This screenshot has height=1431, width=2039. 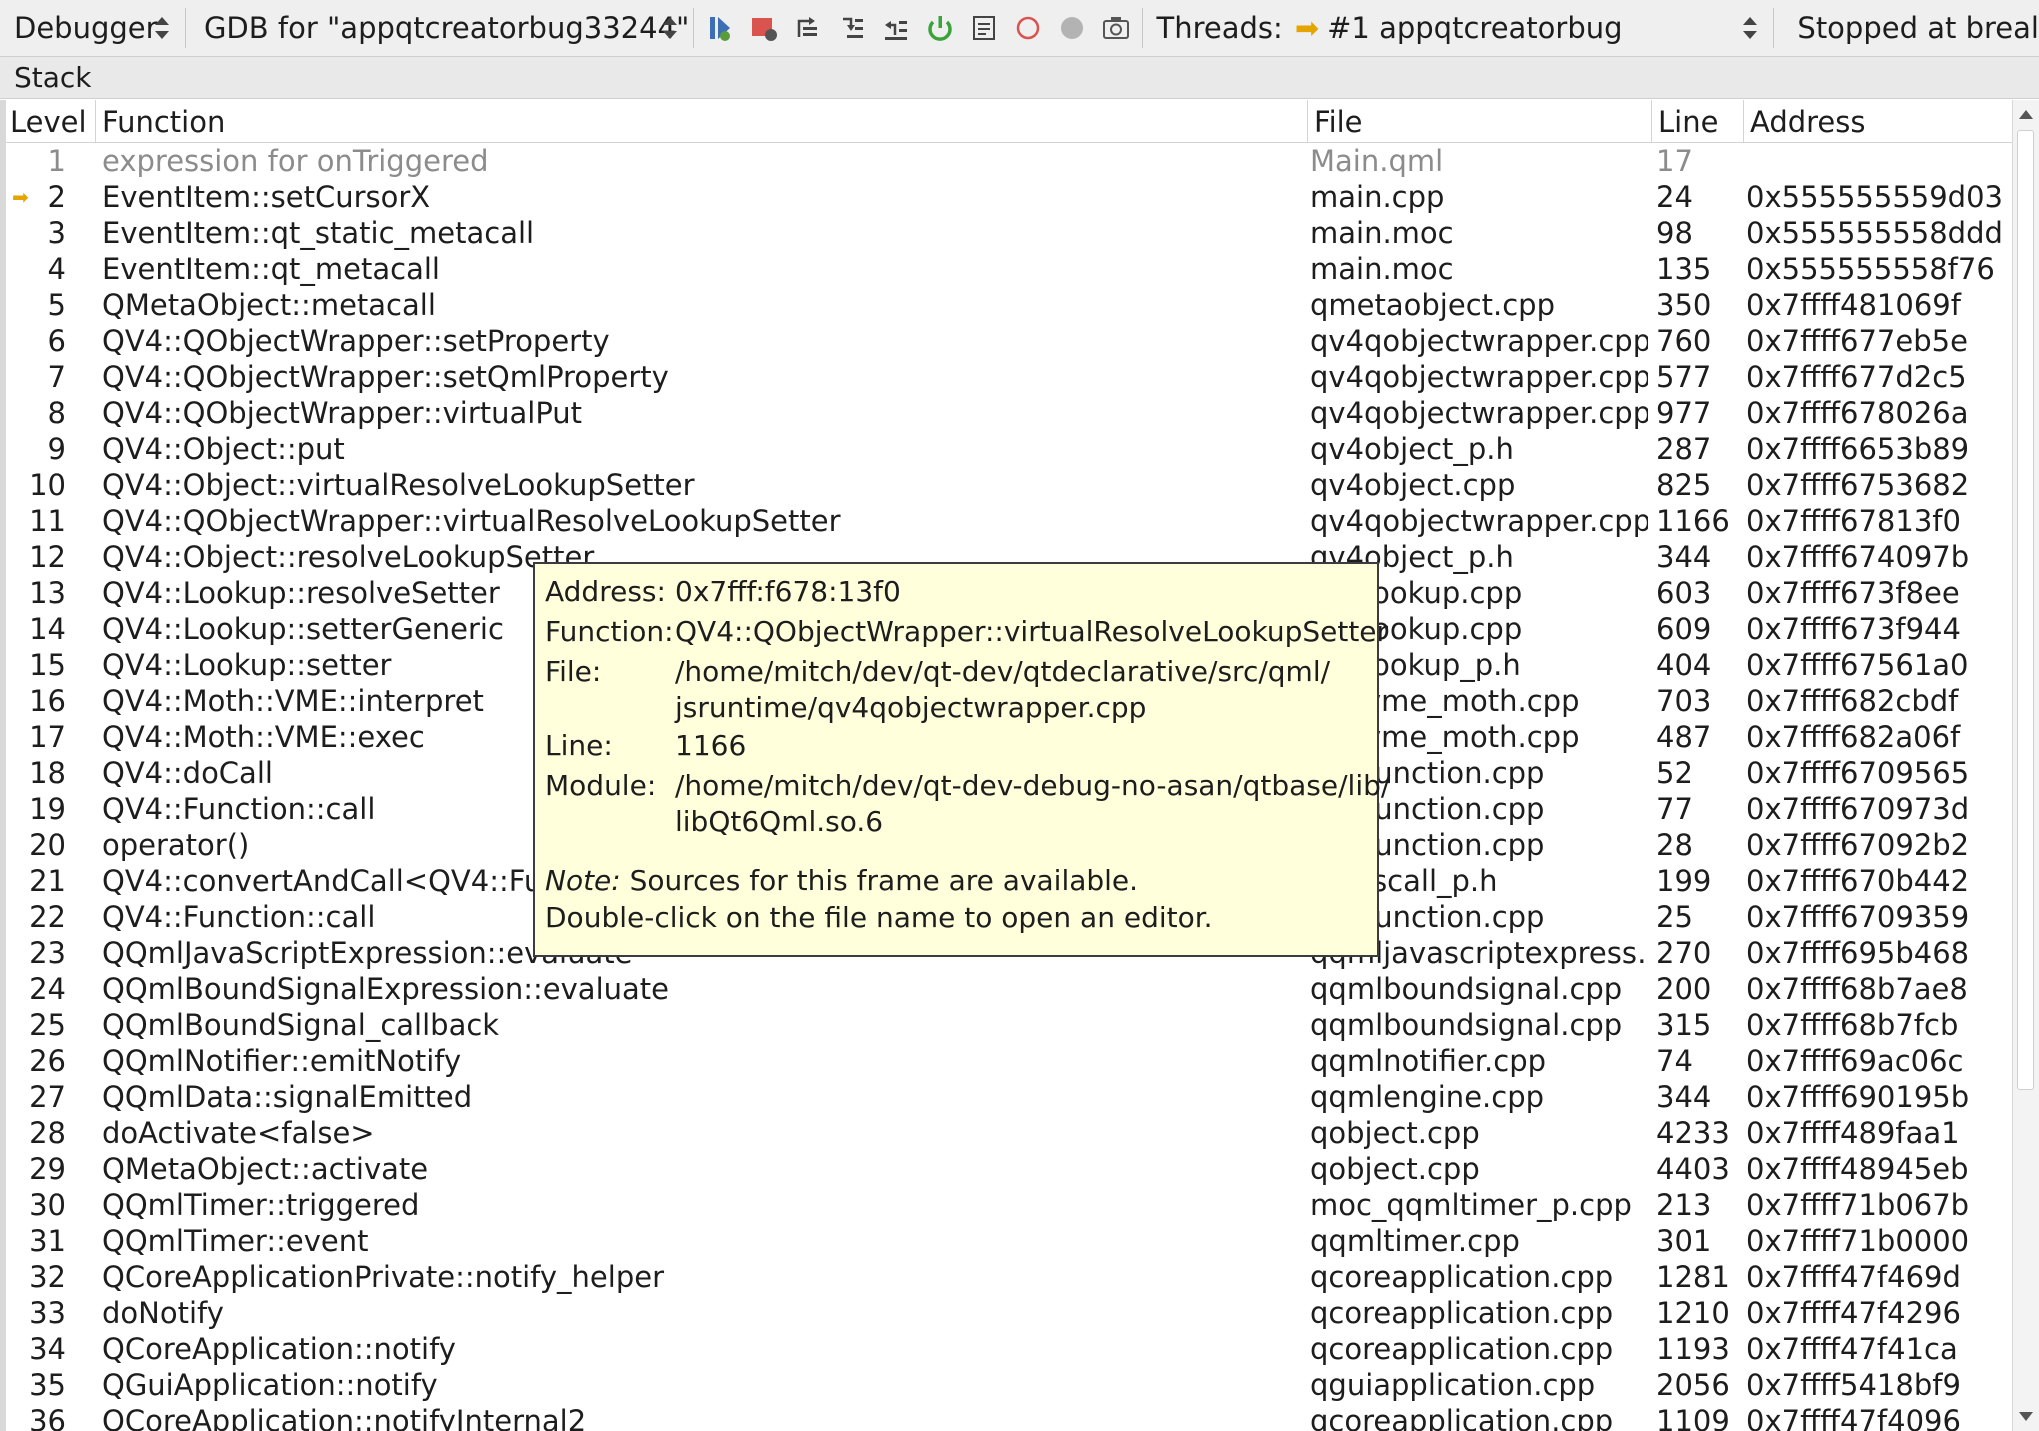 What do you see at coordinates (47, 1313) in the screenshot?
I see `frame-level: 33` at bounding box center [47, 1313].